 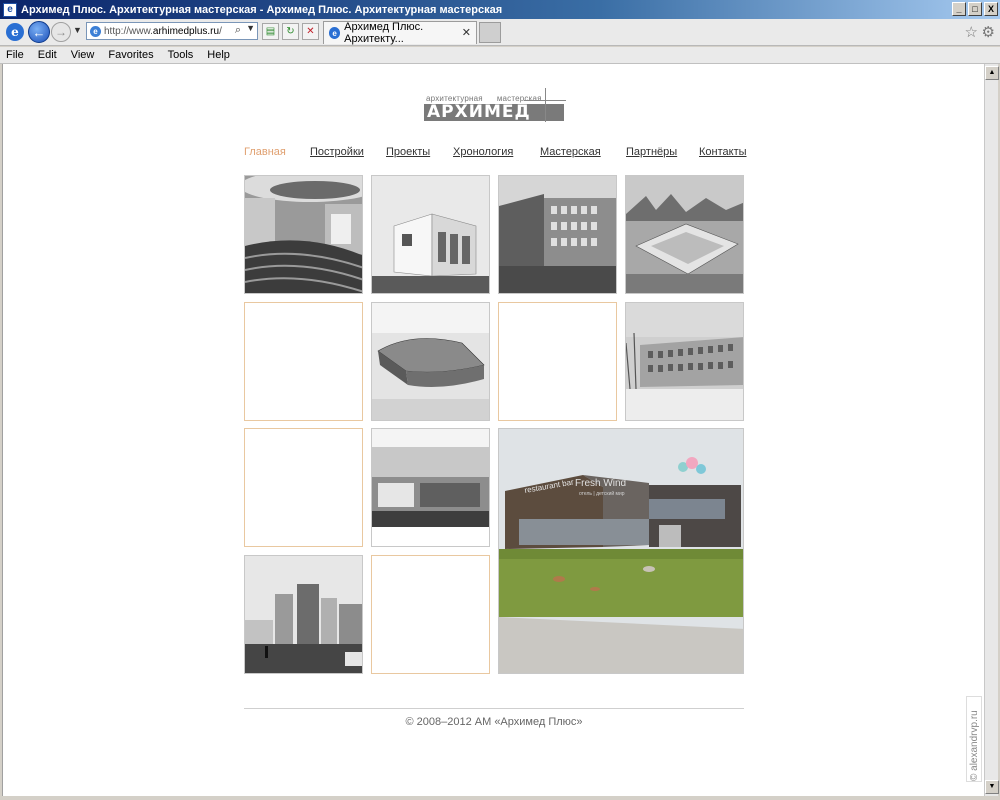 I want to click on compatibility-view-icon: ▤, so click(x=270, y=31).